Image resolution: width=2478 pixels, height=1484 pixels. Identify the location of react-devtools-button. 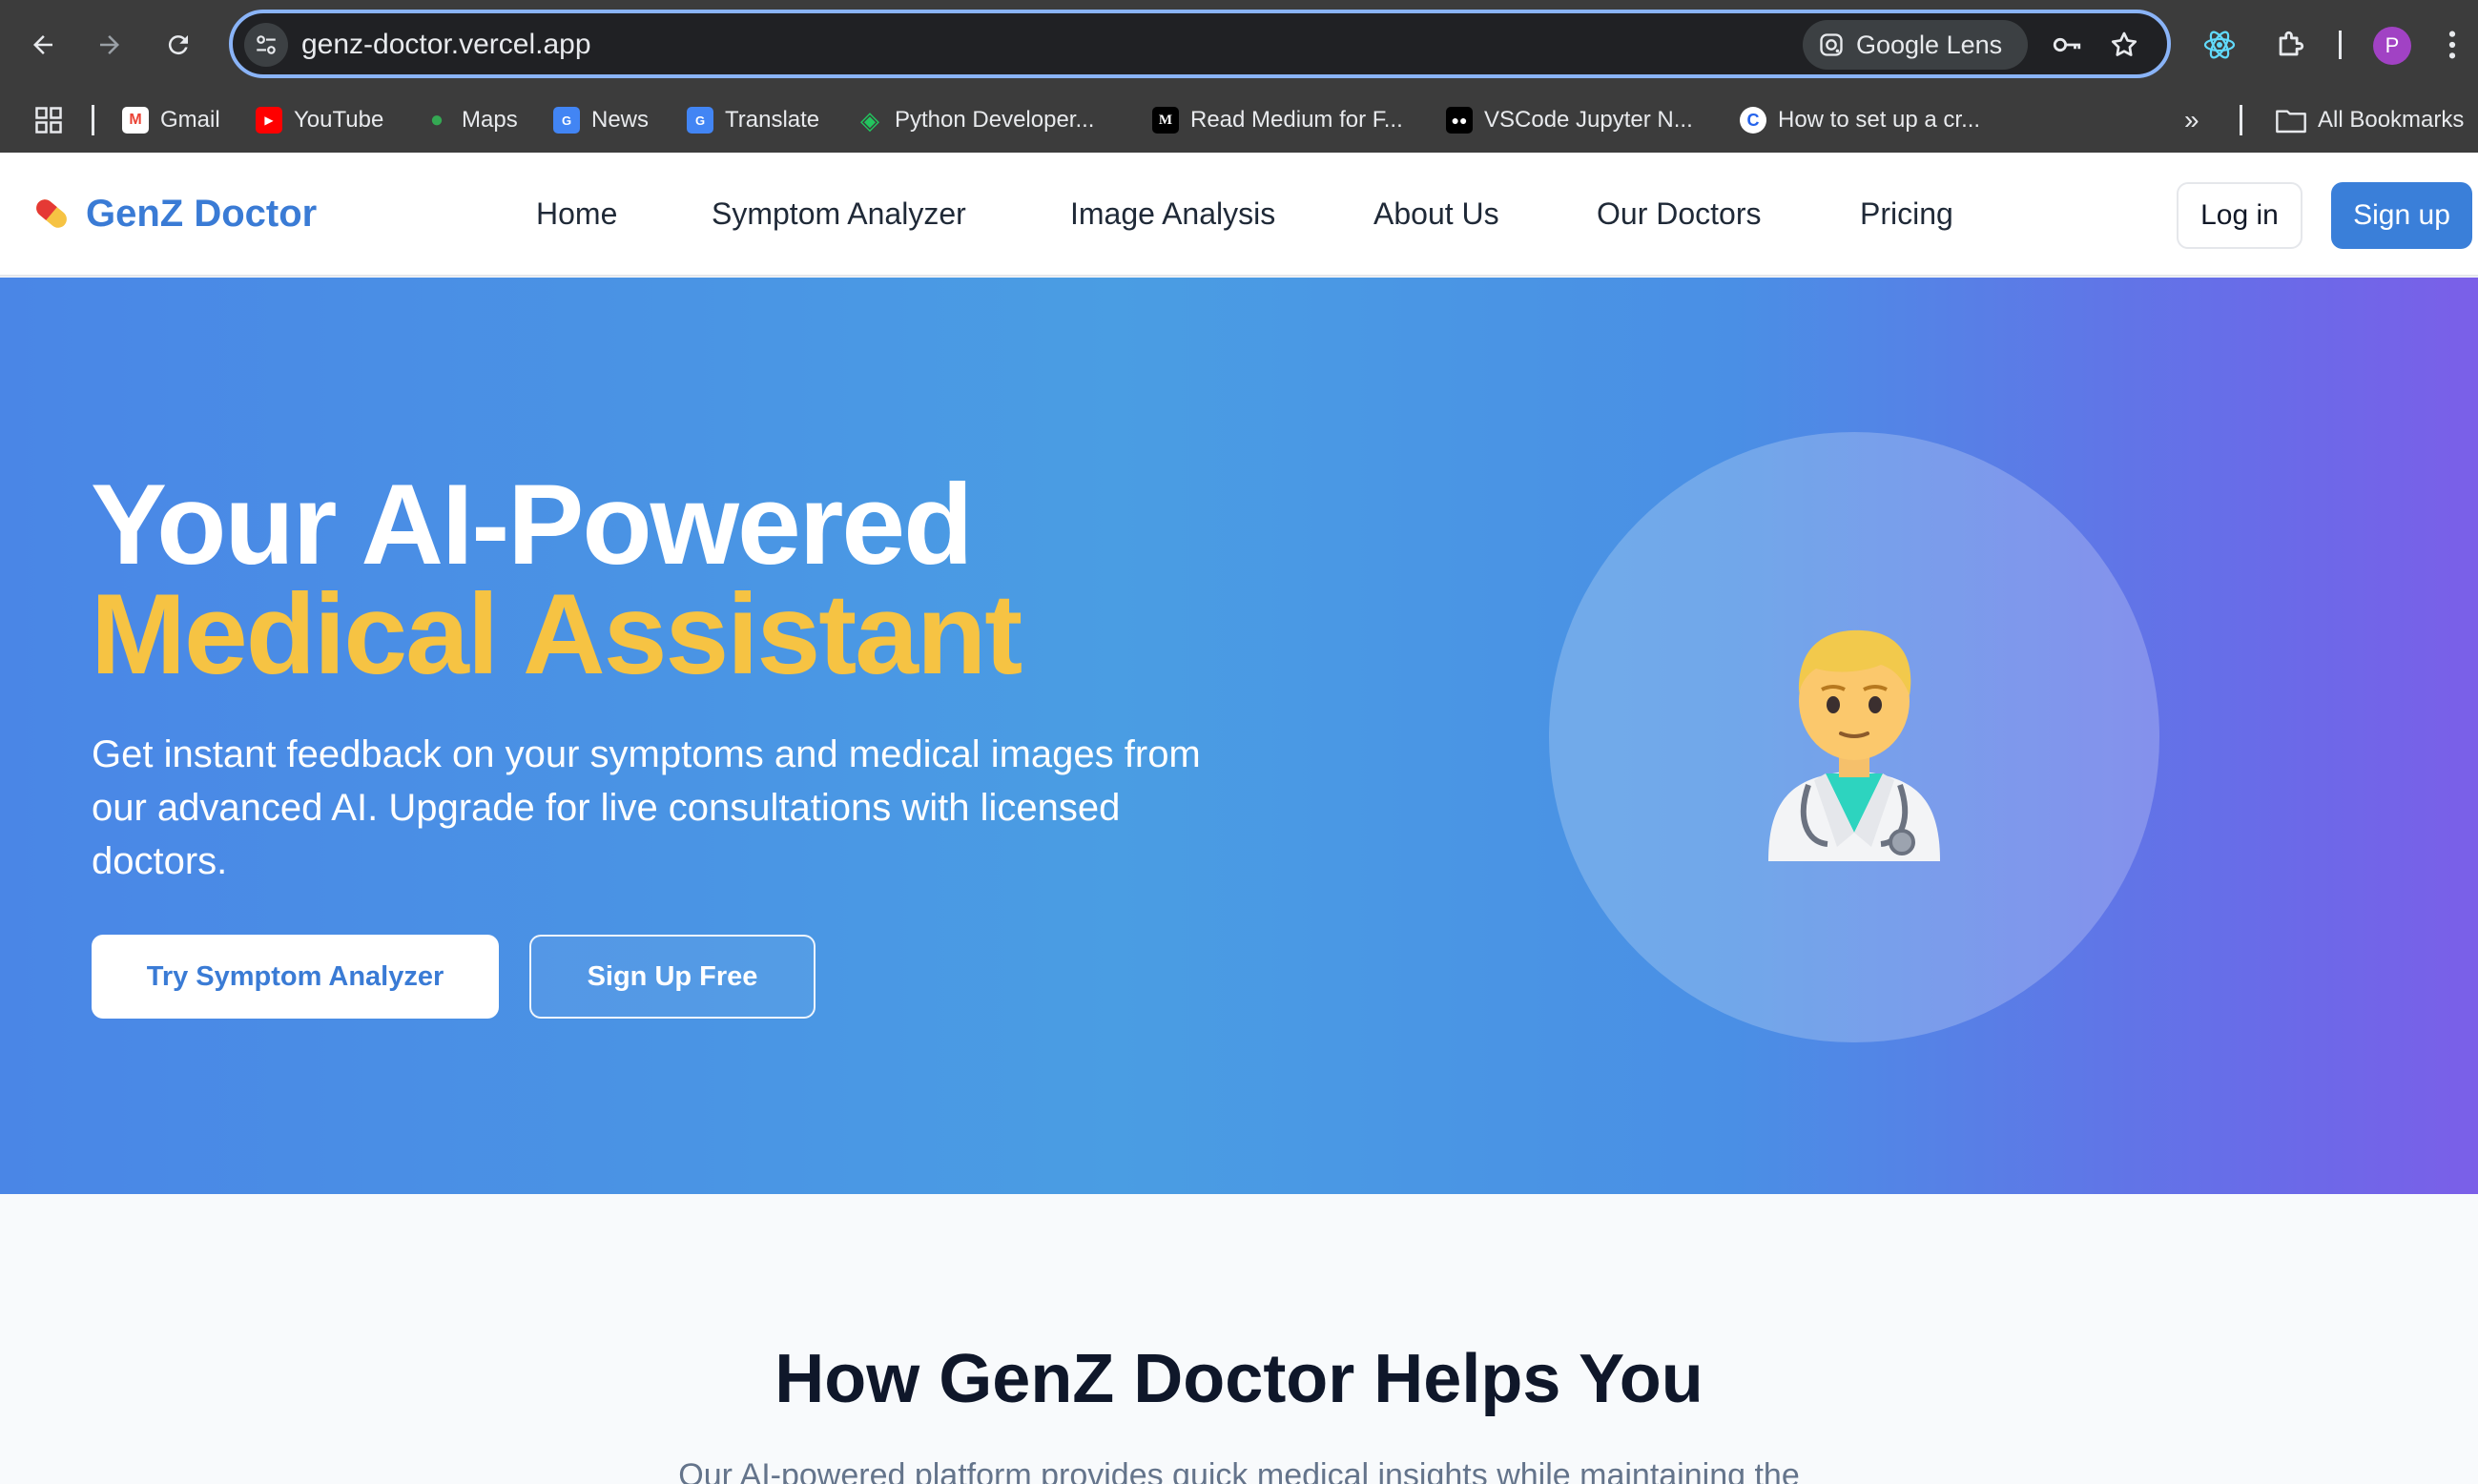
(2219, 45).